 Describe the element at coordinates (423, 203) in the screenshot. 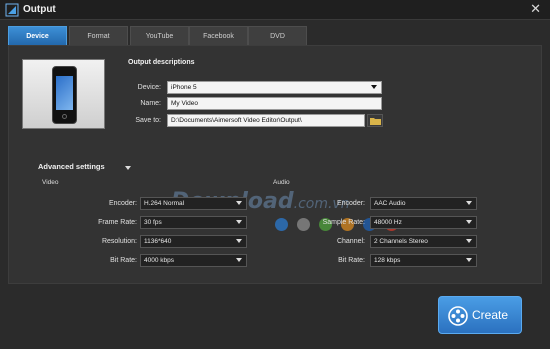

I see `audio-encoder-select: AAC Audio` at that location.